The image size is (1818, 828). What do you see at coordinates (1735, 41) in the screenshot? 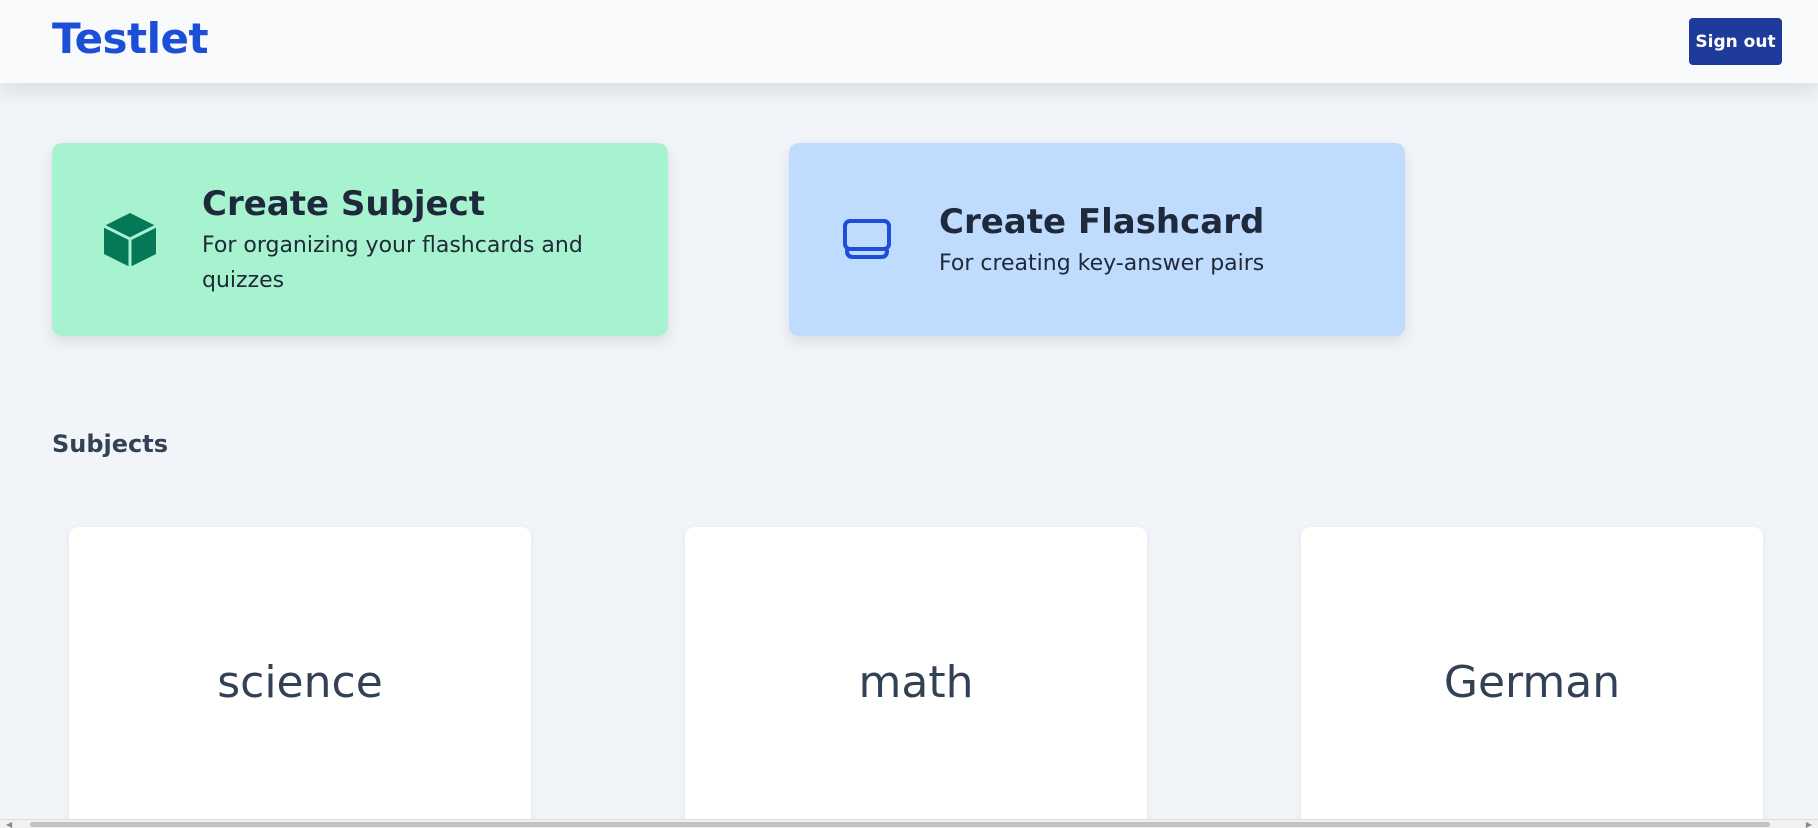
I see `sign-out-button: Sign out` at bounding box center [1735, 41].